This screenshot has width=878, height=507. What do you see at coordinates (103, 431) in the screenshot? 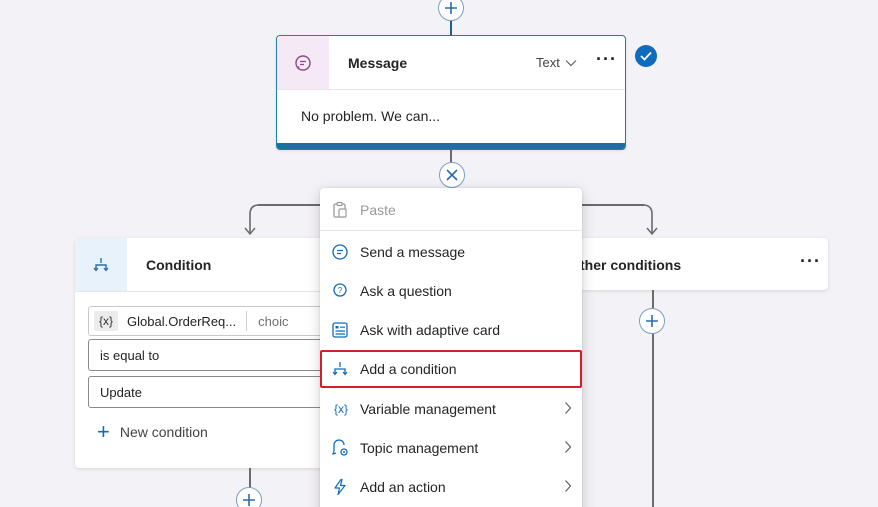
I see `plus-icon: +` at bounding box center [103, 431].